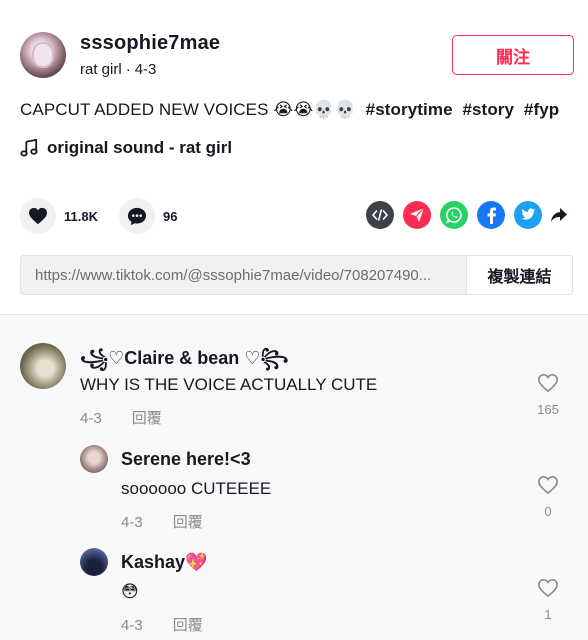  What do you see at coordinates (548, 600) in the screenshot?
I see `comment-like: 1` at bounding box center [548, 600].